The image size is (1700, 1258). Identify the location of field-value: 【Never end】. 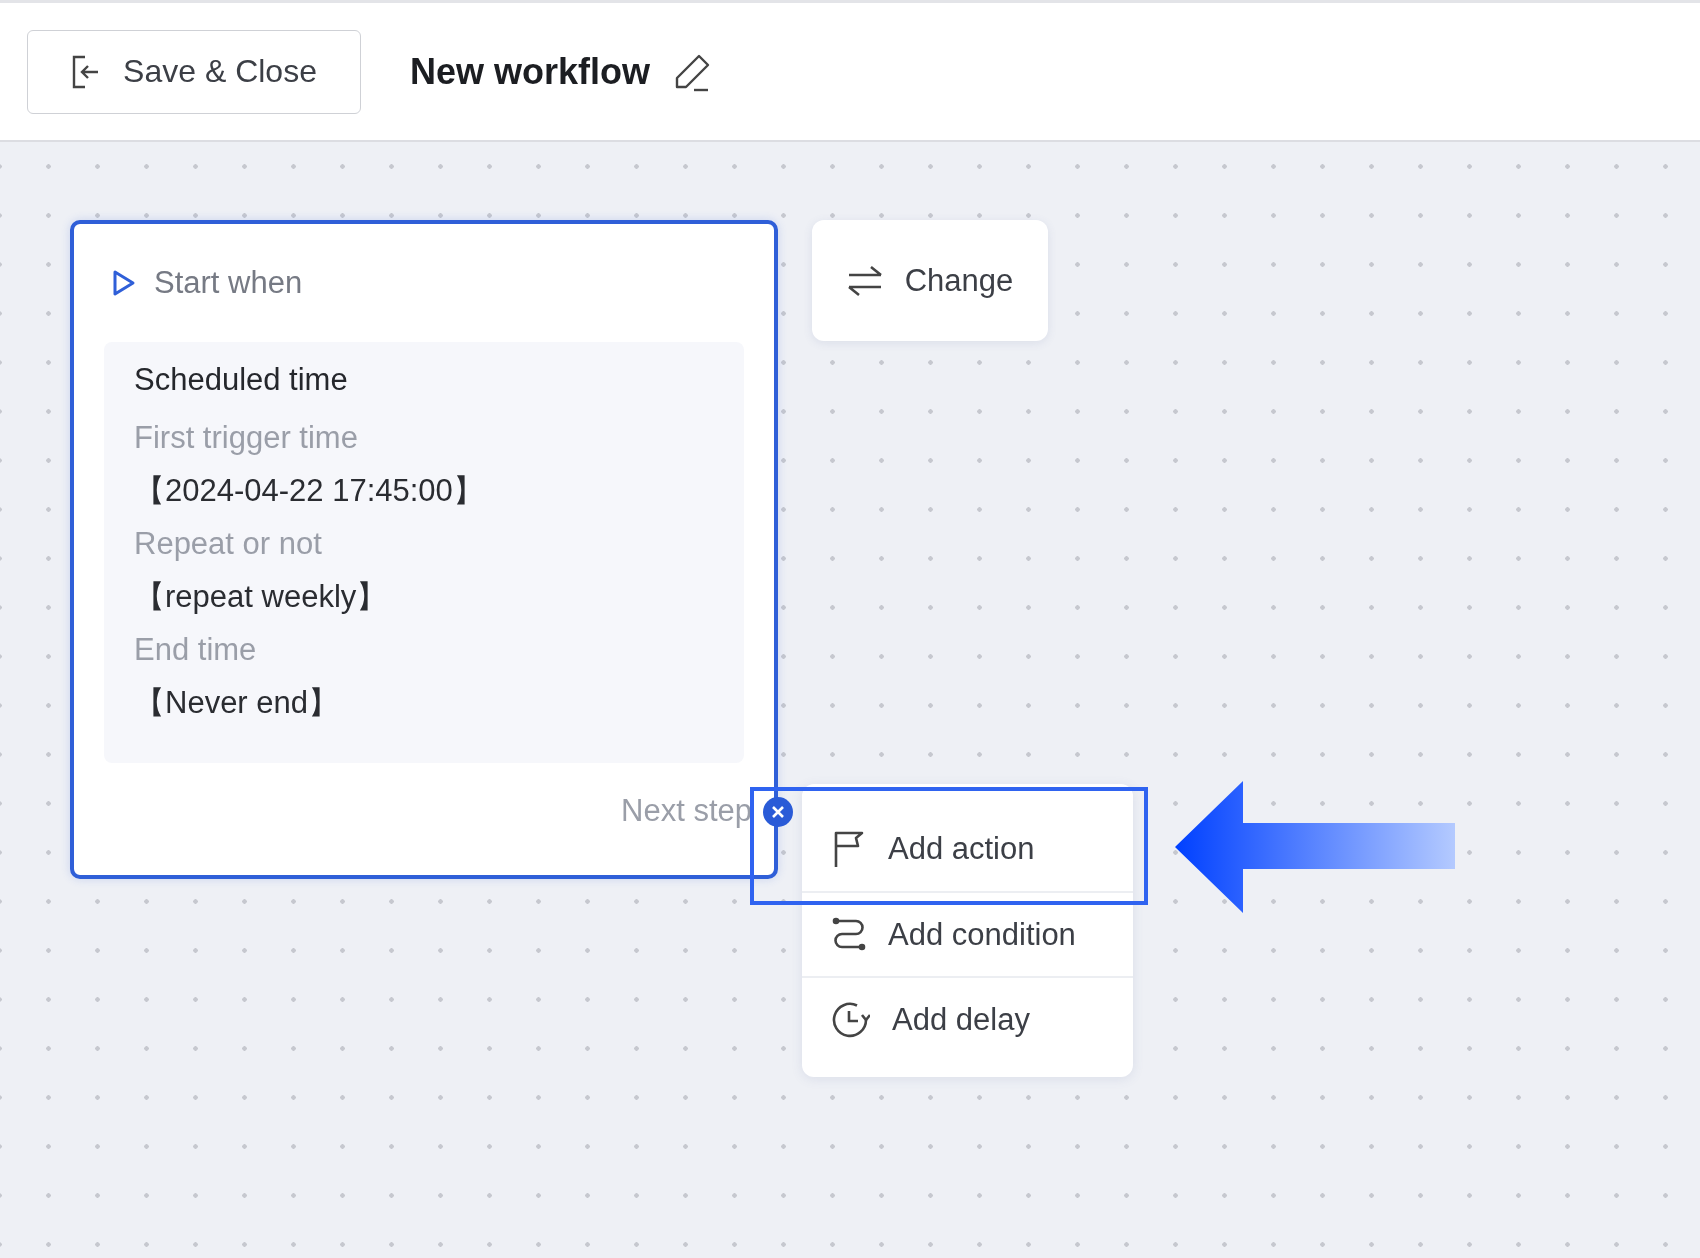
(237, 703).